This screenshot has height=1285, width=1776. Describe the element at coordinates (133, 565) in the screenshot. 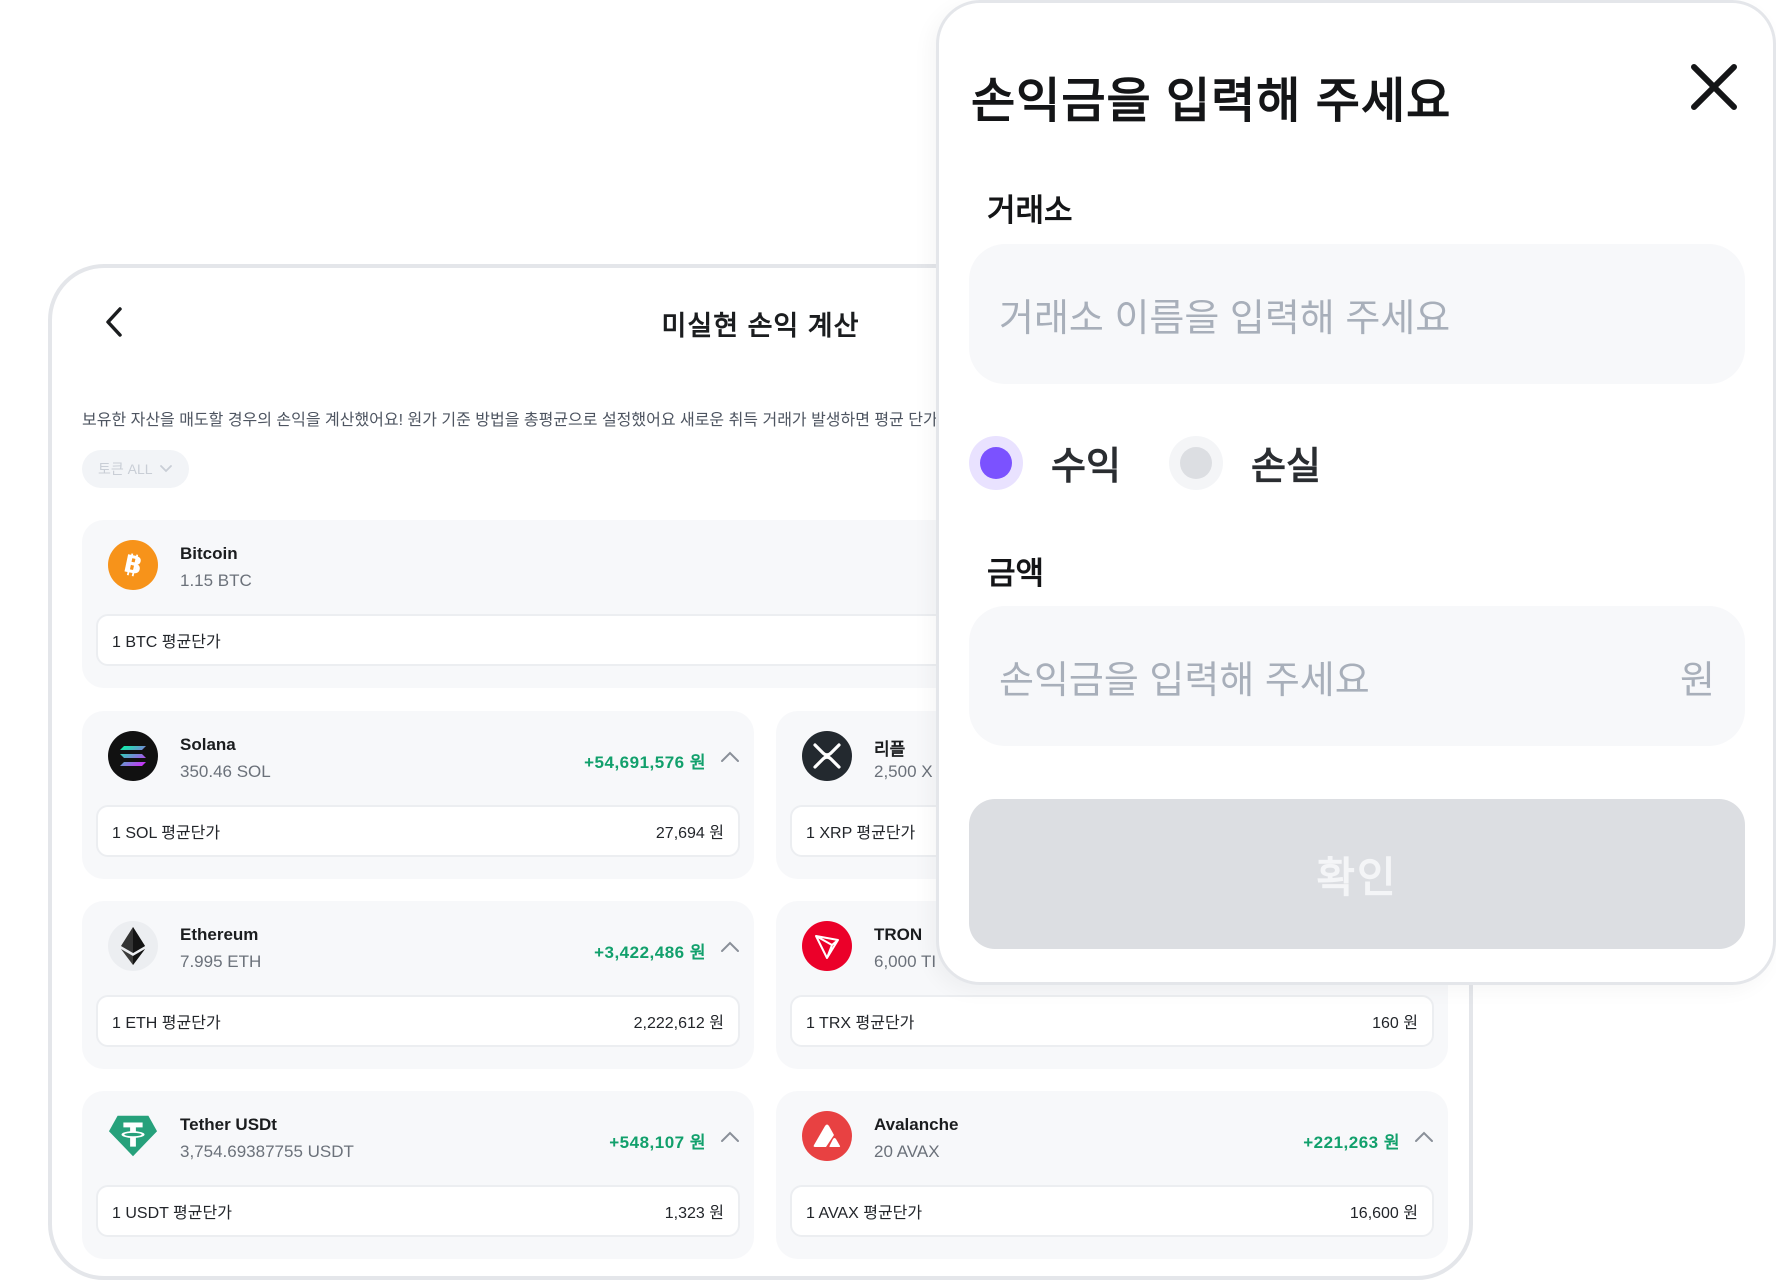

I see `bitcoin-icon: B` at that location.